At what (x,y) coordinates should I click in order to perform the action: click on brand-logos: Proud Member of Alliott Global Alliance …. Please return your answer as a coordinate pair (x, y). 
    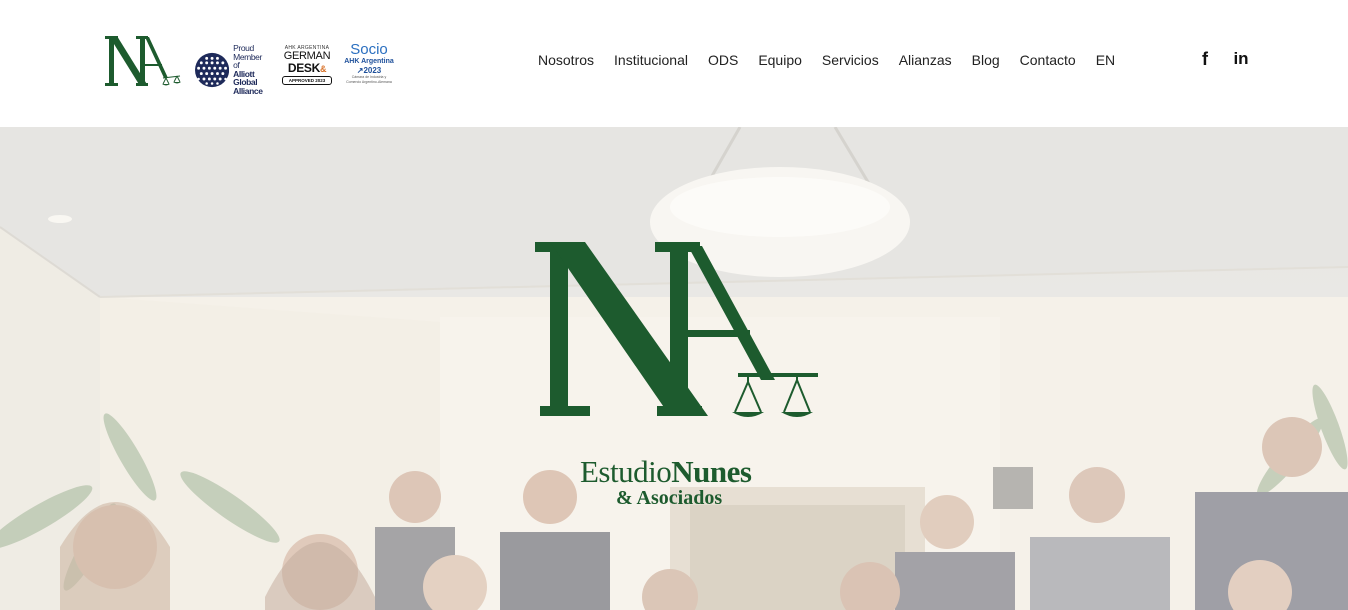
    Looking at the image, I should click on (248, 64).